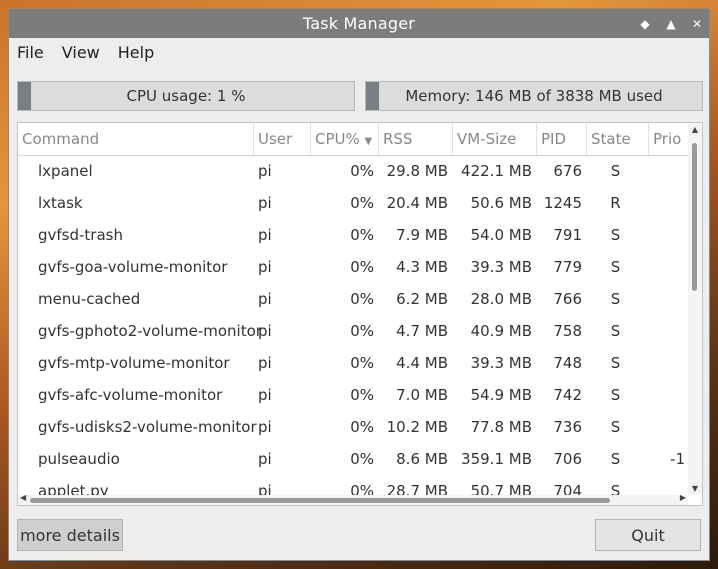 This screenshot has width=718, height=569. What do you see at coordinates (567, 331) in the screenshot?
I see `cell-pid: 758` at bounding box center [567, 331].